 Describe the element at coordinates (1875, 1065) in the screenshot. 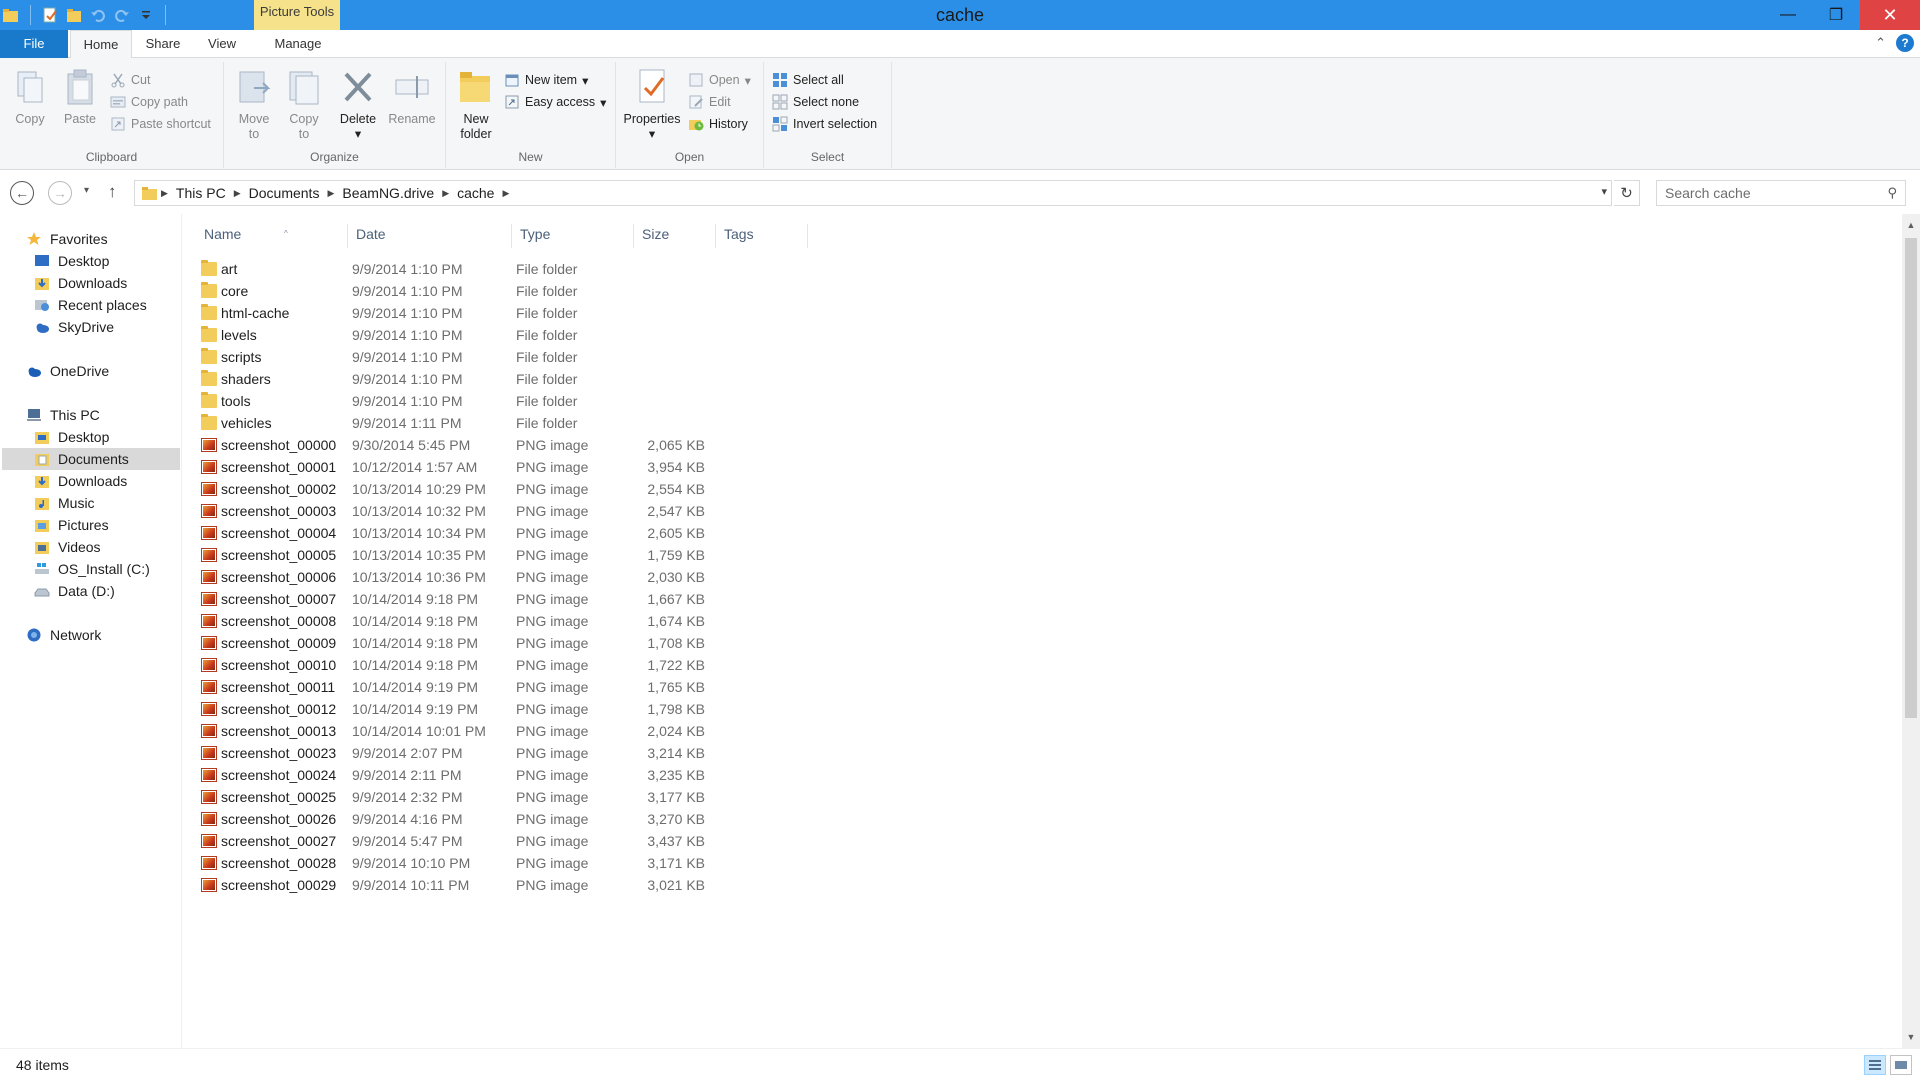

I see `details-view-button` at that location.